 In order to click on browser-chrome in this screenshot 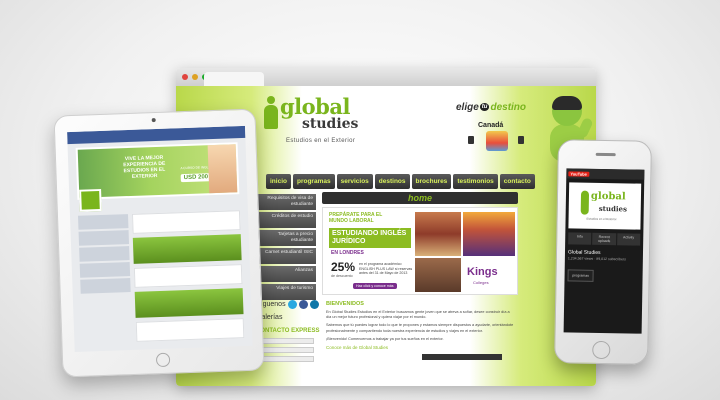, I will do `click(386, 77)`.